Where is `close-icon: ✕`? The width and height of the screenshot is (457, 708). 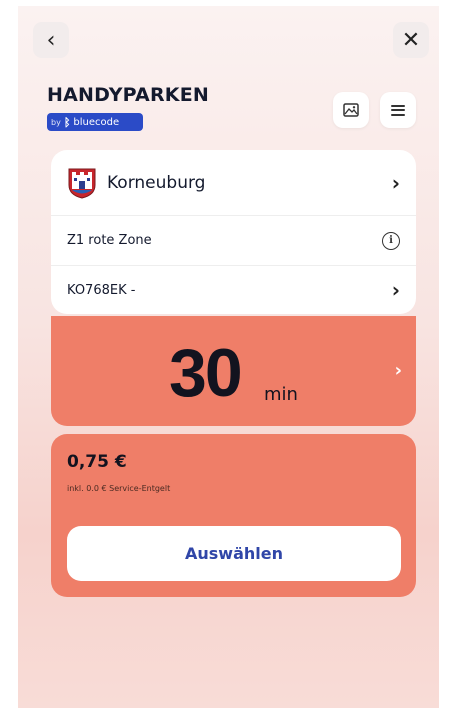 close-icon: ✕ is located at coordinates (411, 40).